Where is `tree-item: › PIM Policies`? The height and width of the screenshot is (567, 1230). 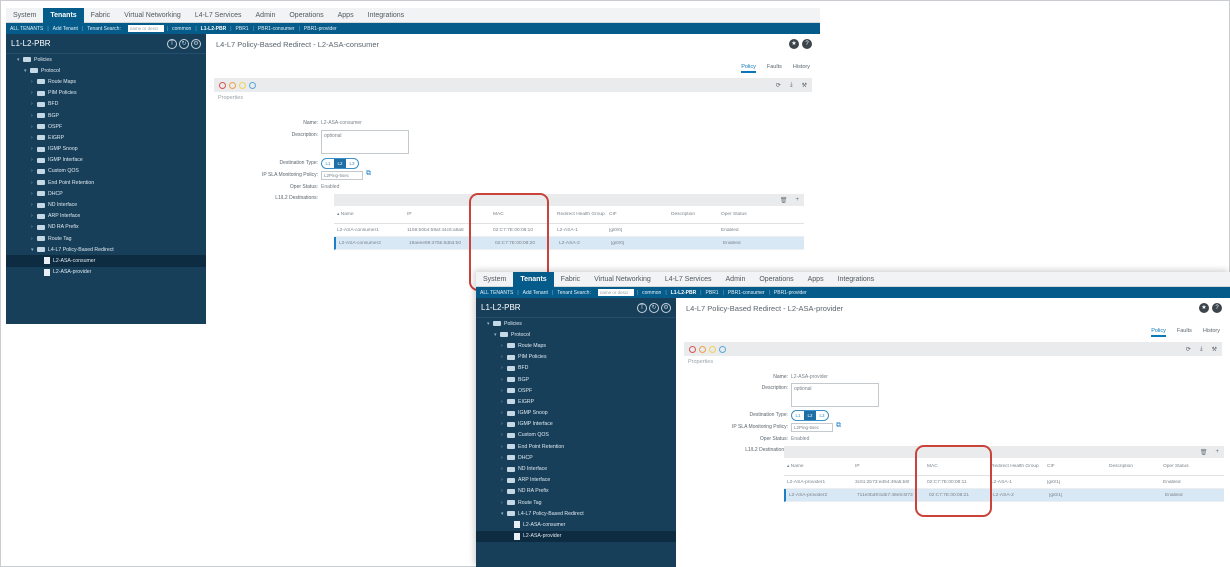
tree-item: › PIM Policies is located at coordinates (576, 357).